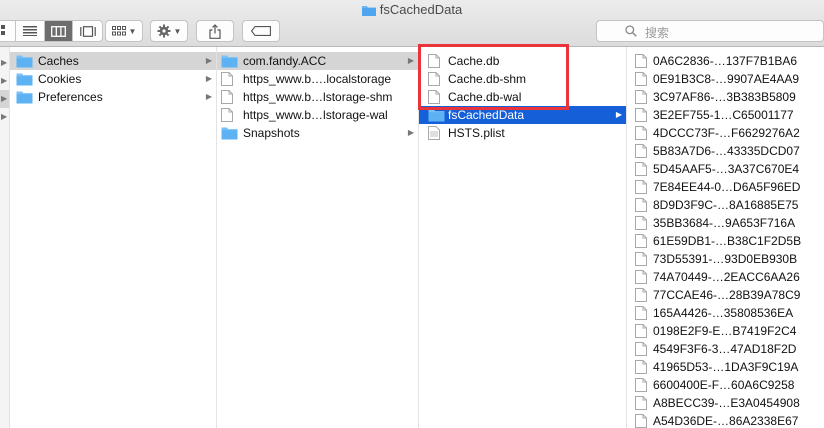  I want to click on list-item: HSTS.plist, so click(522, 133).